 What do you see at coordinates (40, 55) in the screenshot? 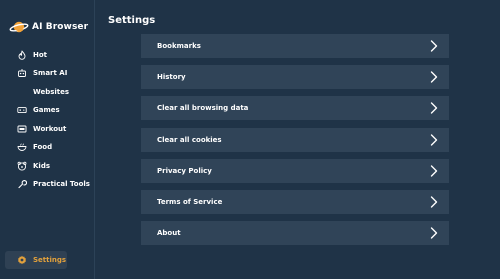
I see `sidebar-item-label: Hot` at bounding box center [40, 55].